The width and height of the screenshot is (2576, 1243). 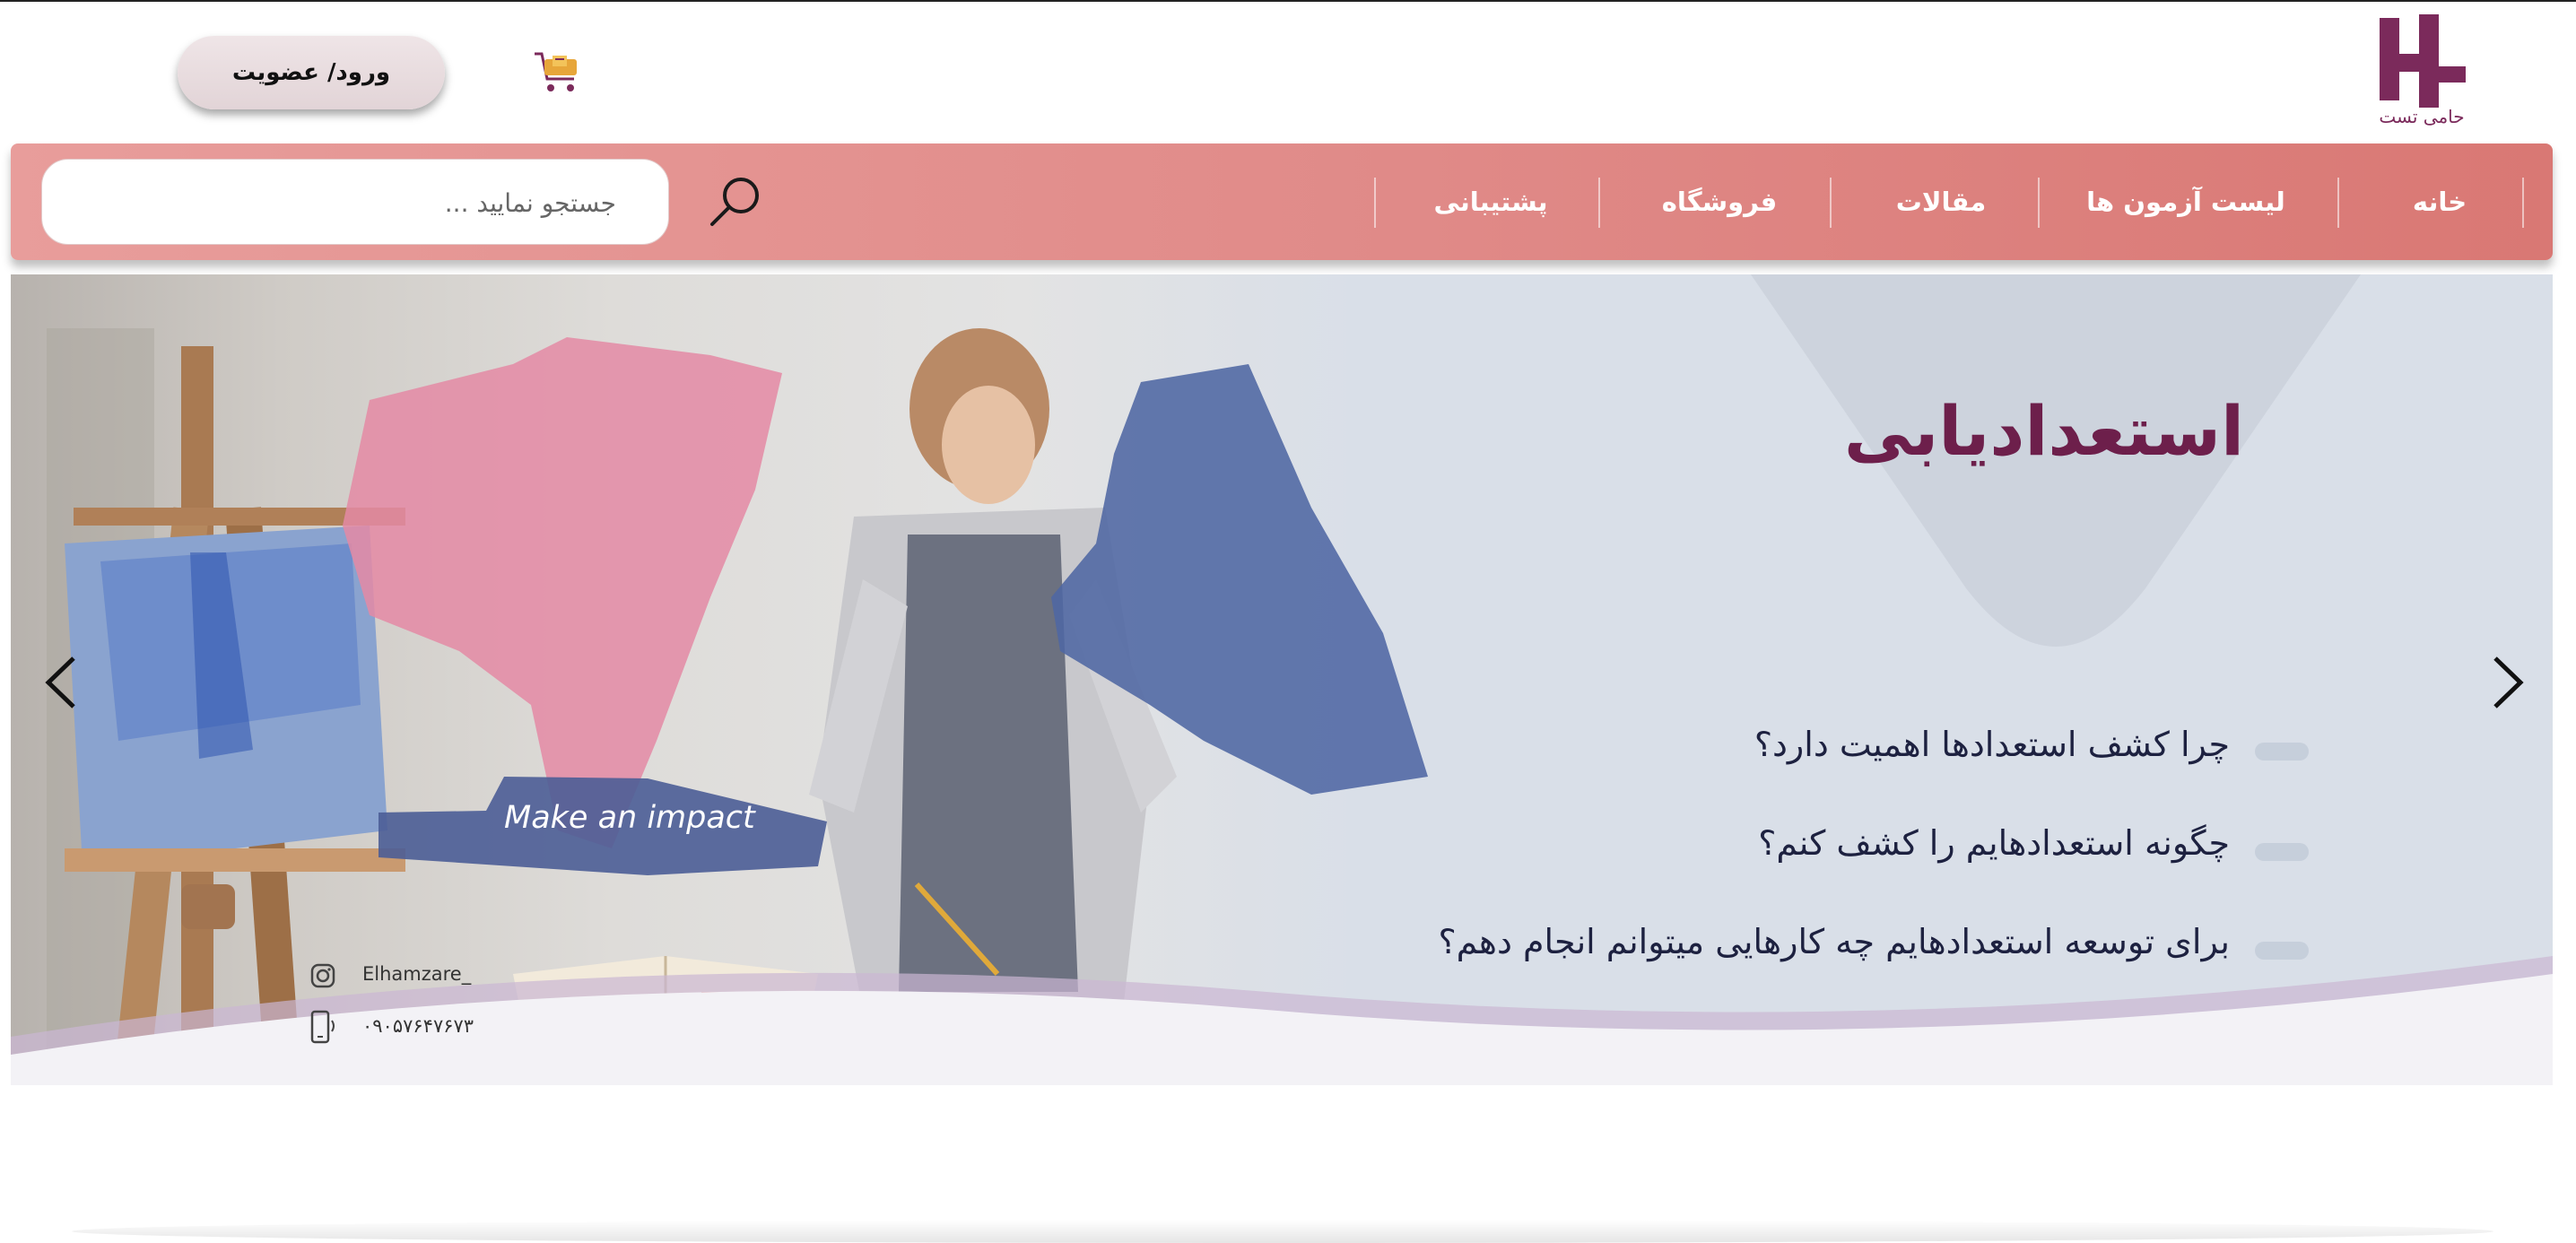 I want to click on nav-item-support: پشتیبانی, so click(x=1490, y=202).